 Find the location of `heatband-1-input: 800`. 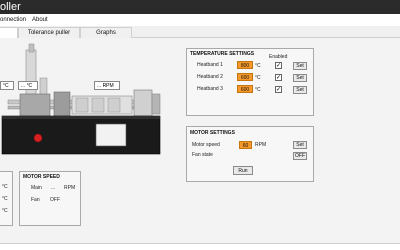

heatband-1-input: 800 is located at coordinates (245, 65).